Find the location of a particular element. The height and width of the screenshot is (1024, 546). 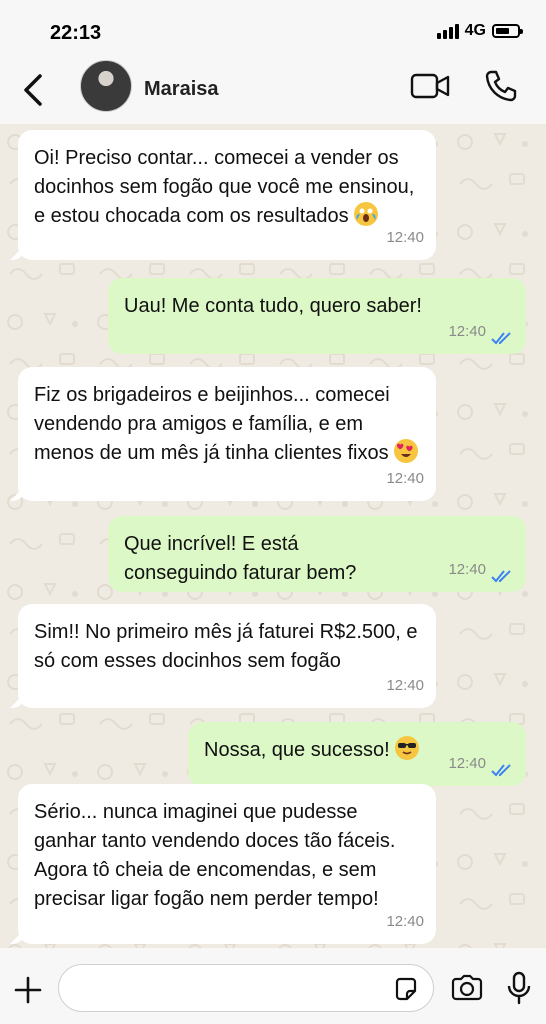

phone-call-icon is located at coordinates (501, 86).